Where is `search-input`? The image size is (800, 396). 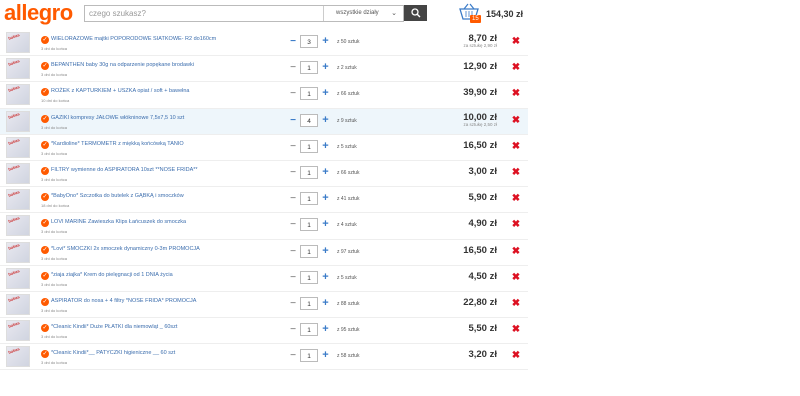
search-input is located at coordinates (204, 13).